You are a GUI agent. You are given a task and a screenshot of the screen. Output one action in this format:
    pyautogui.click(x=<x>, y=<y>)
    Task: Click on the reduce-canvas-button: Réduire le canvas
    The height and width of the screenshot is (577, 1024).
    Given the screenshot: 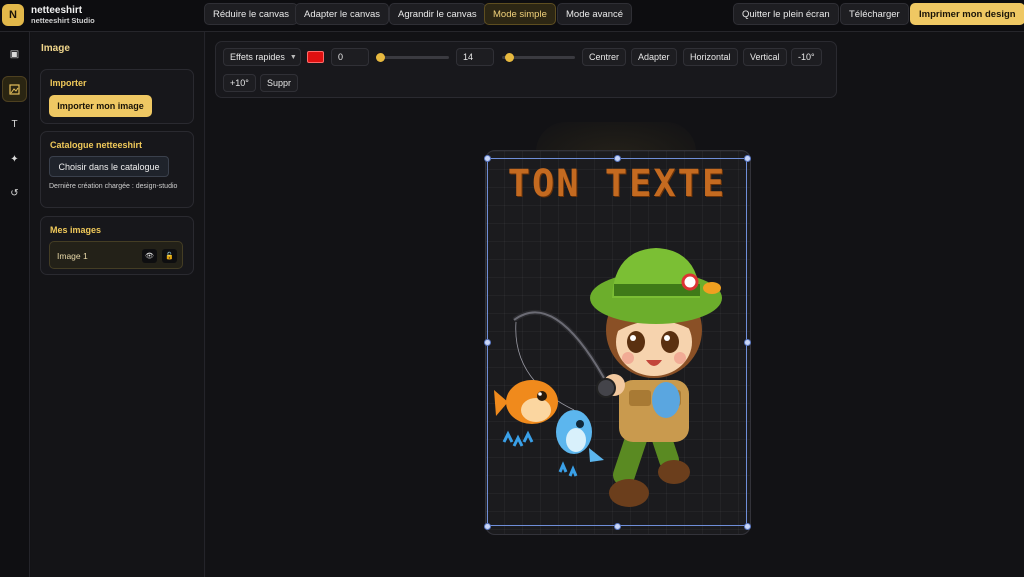 What is the action you would take?
    pyautogui.click(x=251, y=14)
    